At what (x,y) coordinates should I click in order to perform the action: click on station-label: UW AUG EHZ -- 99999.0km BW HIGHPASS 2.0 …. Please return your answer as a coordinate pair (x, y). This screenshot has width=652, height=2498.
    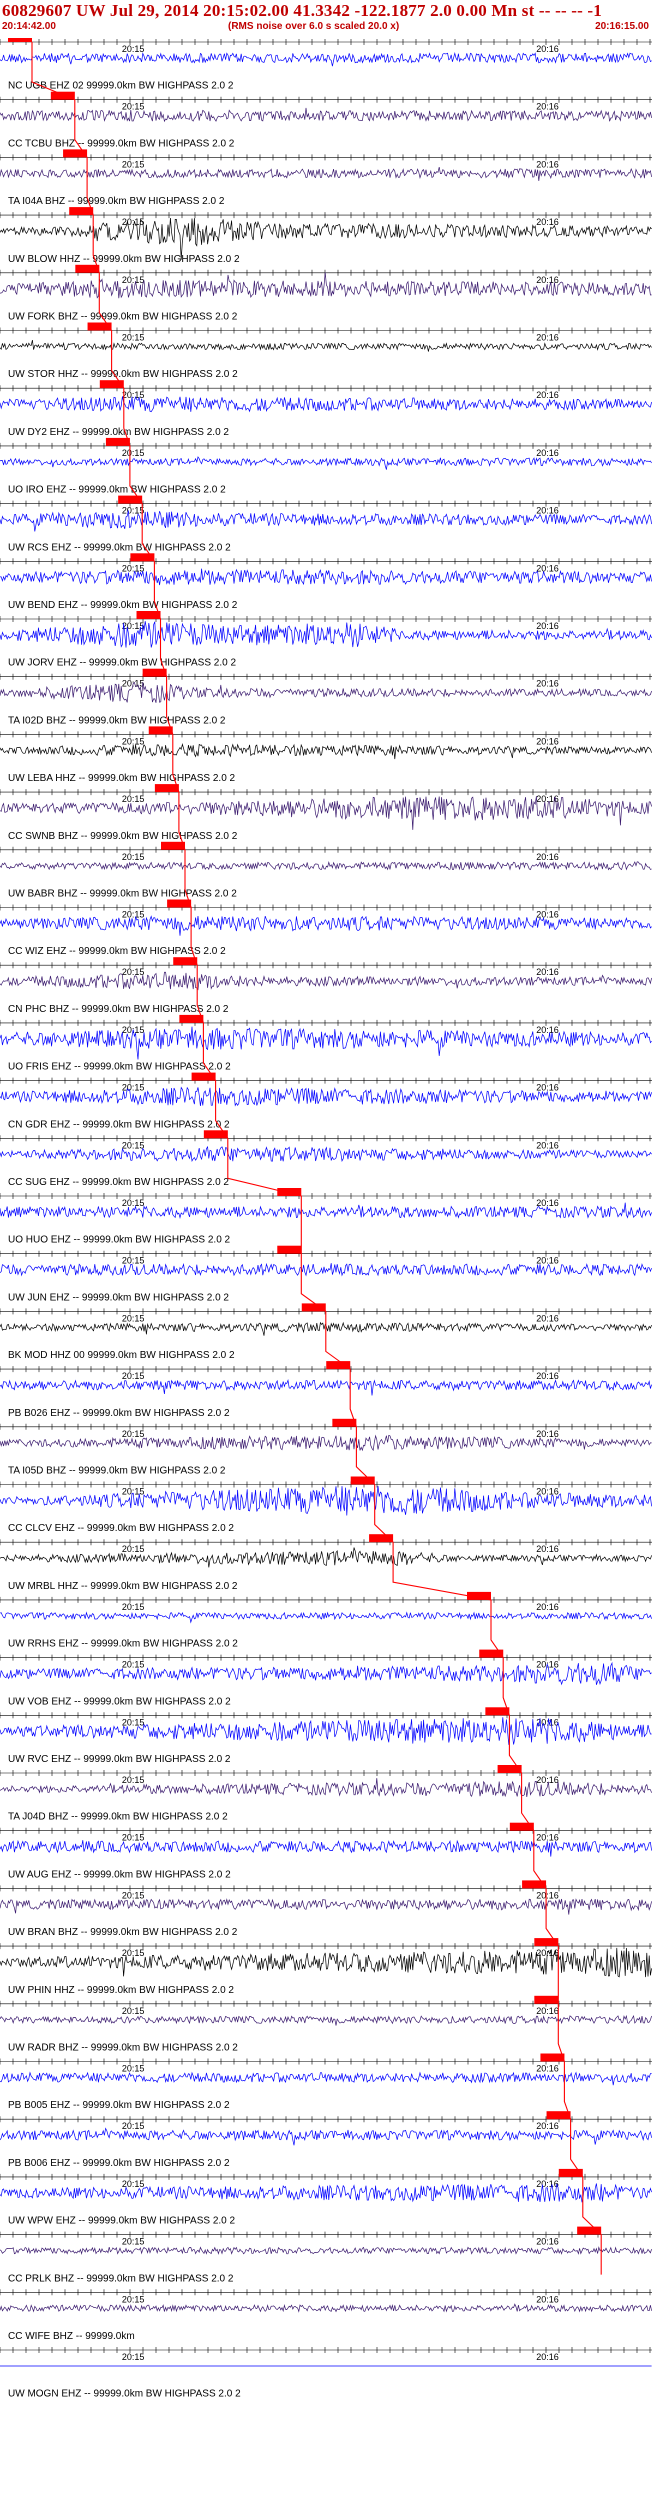
    Looking at the image, I should click on (119, 1874).